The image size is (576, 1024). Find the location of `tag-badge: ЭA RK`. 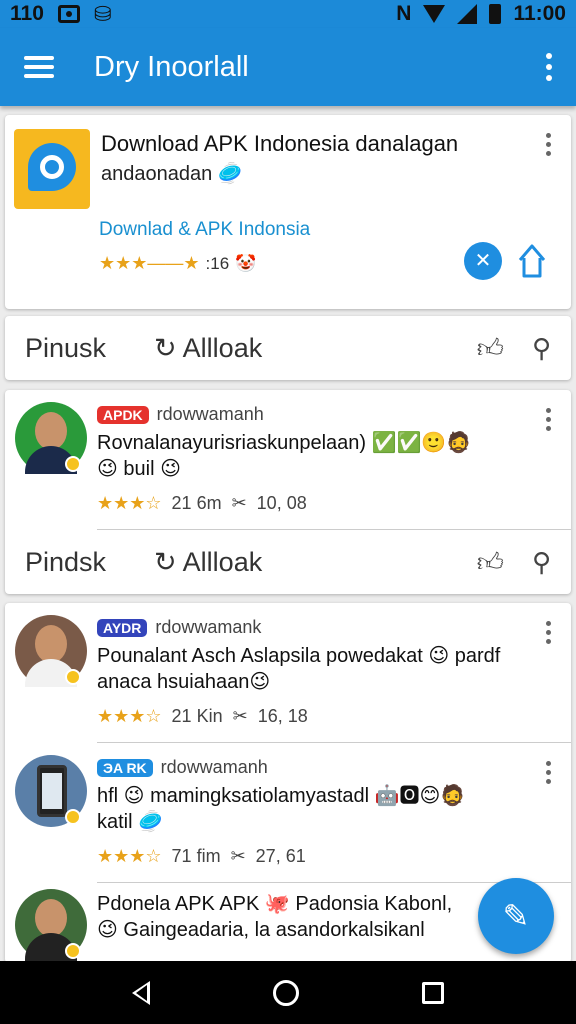

tag-badge: ЭA RK is located at coordinates (125, 767).